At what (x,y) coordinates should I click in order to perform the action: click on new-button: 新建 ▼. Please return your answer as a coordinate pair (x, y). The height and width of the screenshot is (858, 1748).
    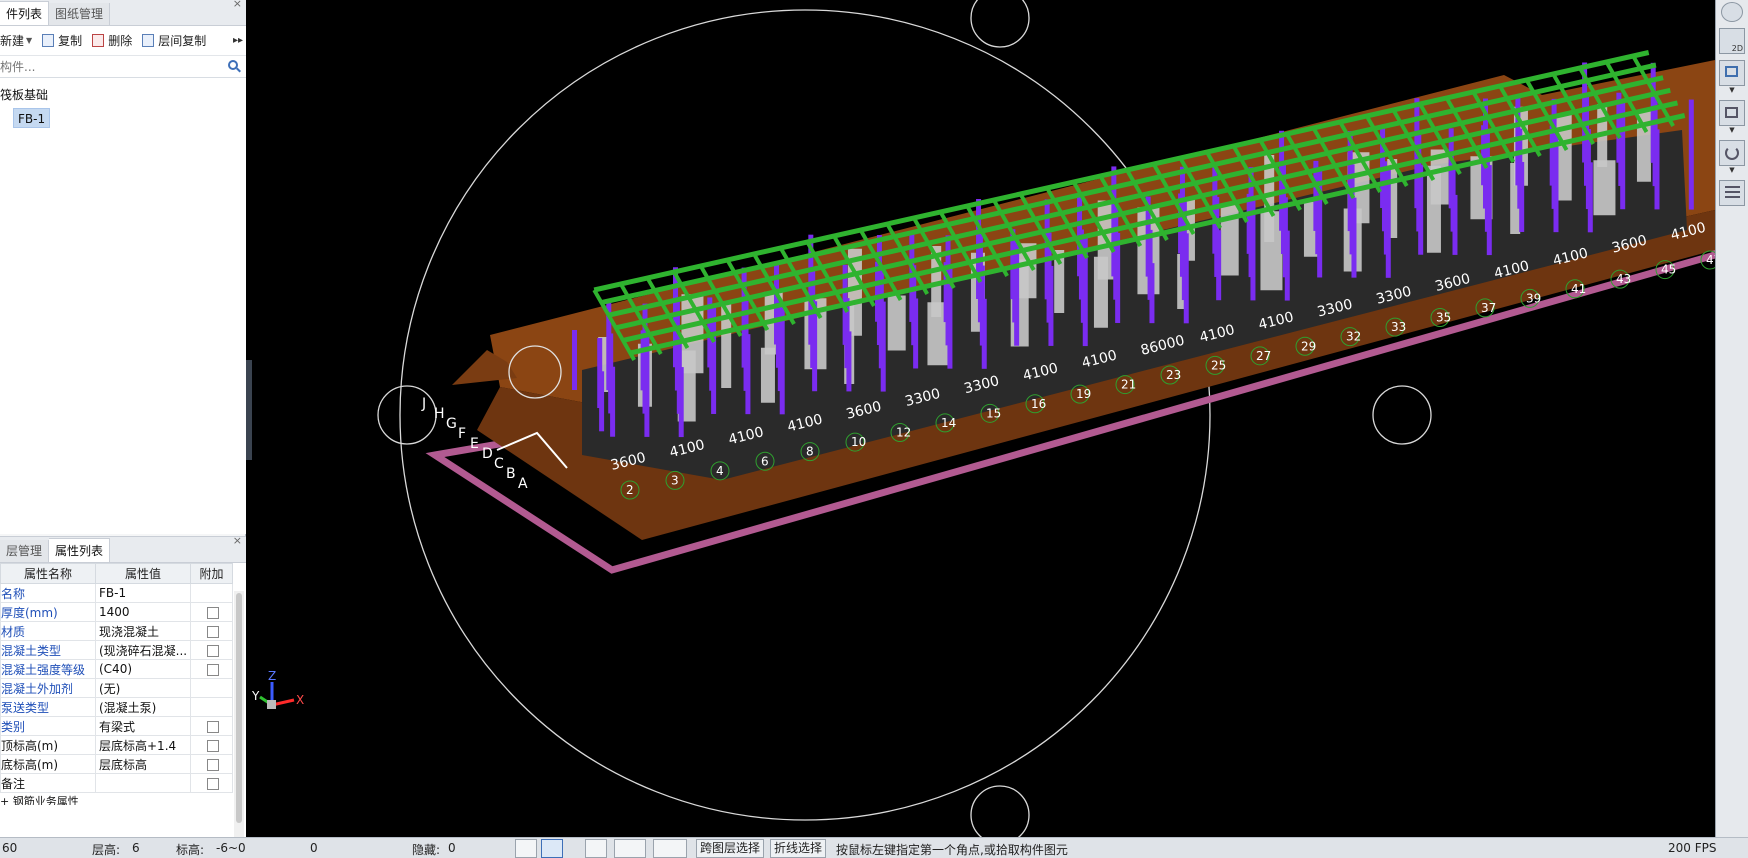
    Looking at the image, I should click on (16, 40).